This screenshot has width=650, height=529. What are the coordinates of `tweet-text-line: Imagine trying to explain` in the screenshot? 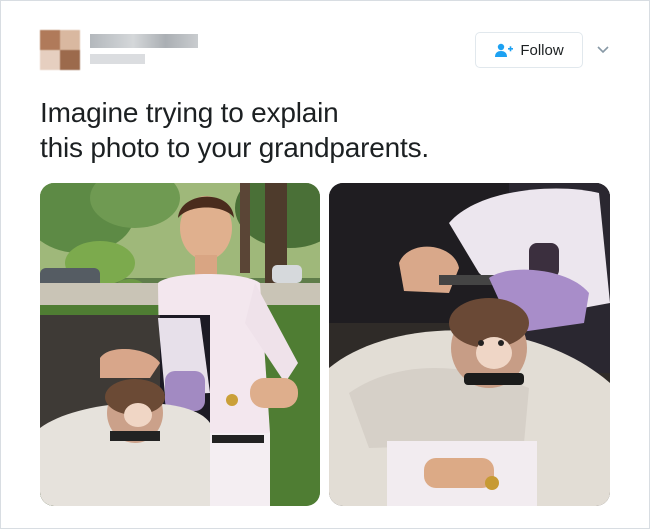 It's located at (189, 112).